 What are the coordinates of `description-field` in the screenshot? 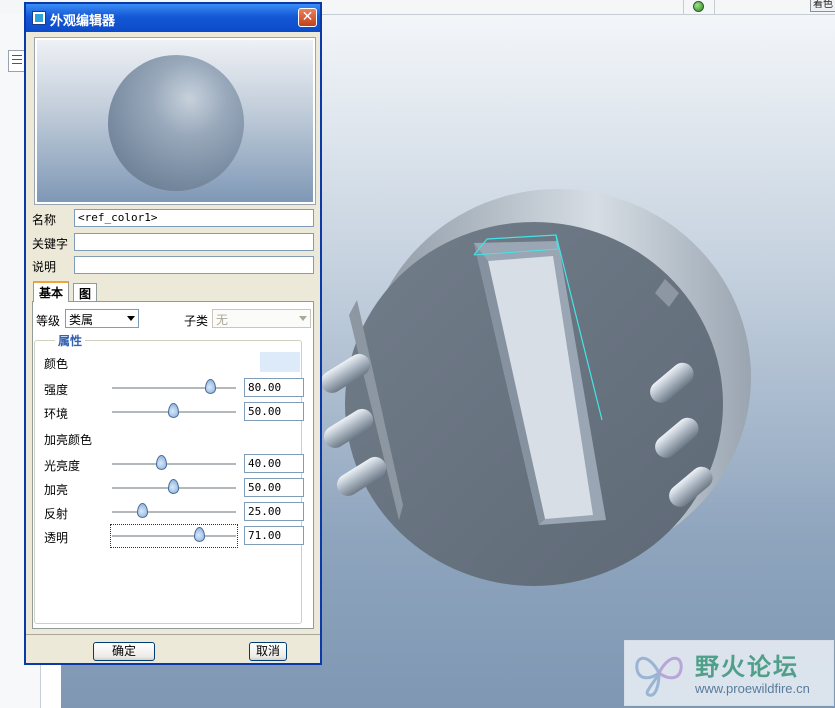 It's located at (194, 265).